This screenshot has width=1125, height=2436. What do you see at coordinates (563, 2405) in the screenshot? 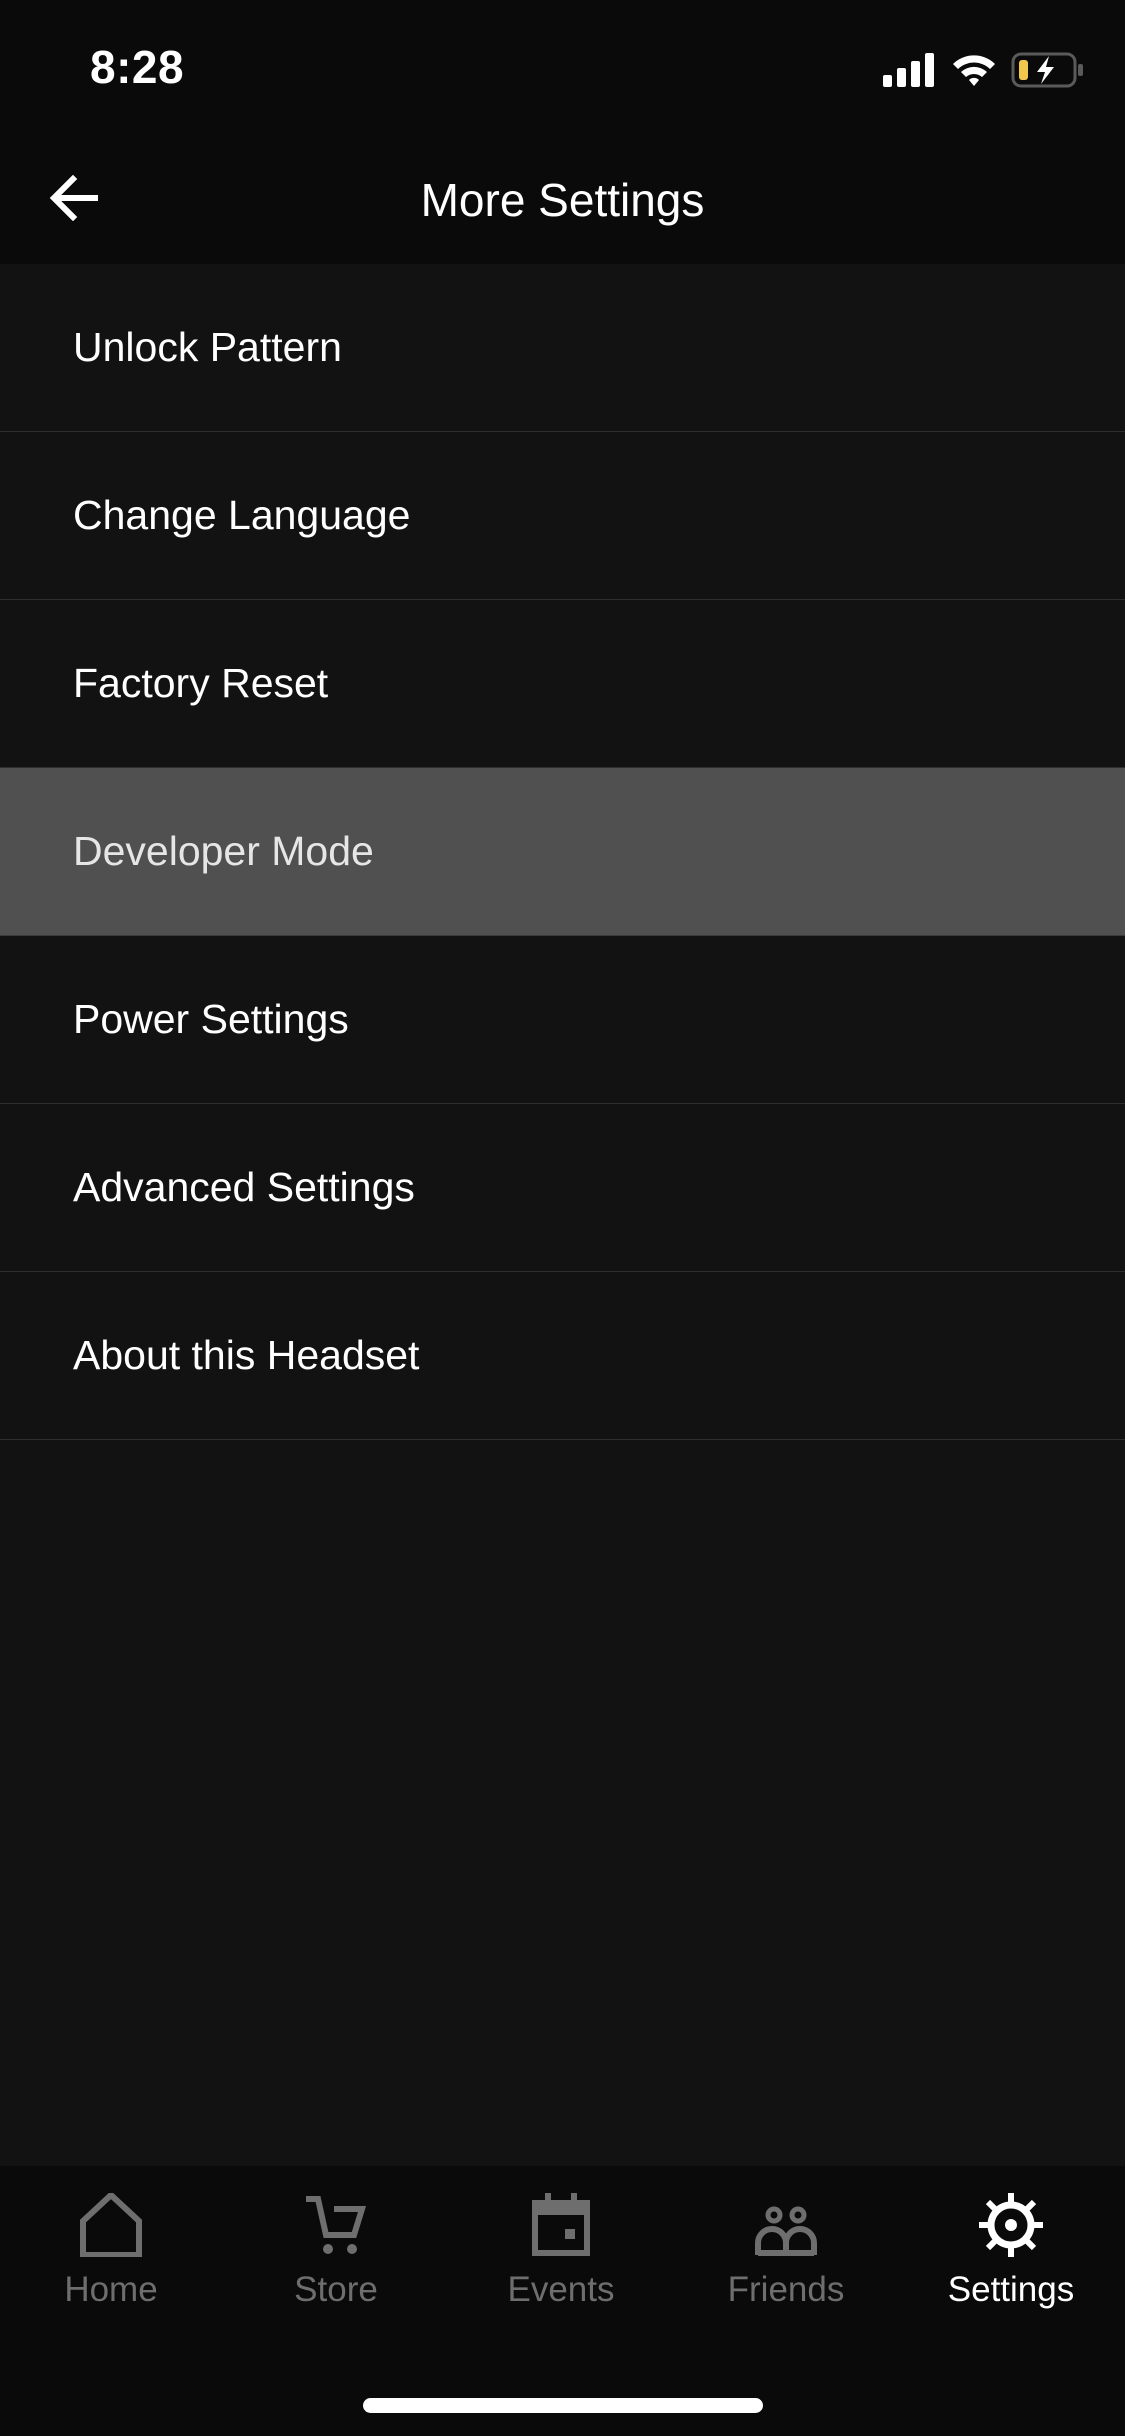
I see `home-indicator` at bounding box center [563, 2405].